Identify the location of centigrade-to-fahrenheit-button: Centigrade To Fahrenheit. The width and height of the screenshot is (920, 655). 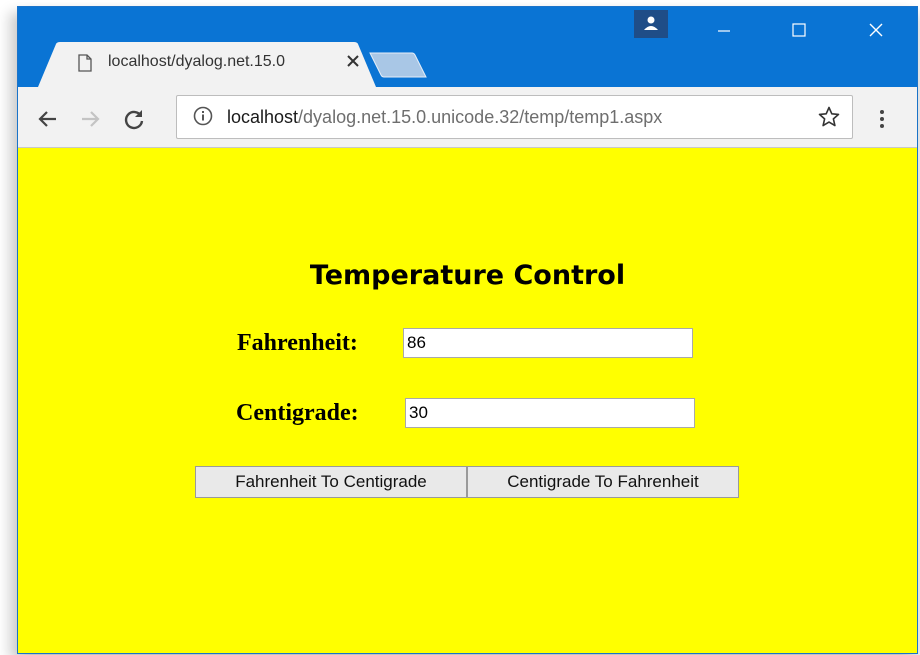
(603, 482).